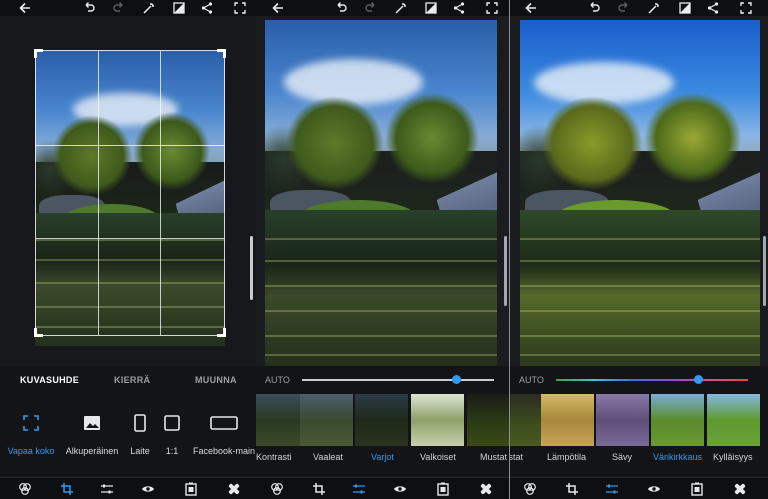  Describe the element at coordinates (140, 423) in the screenshot. I see `phone-icon` at that location.